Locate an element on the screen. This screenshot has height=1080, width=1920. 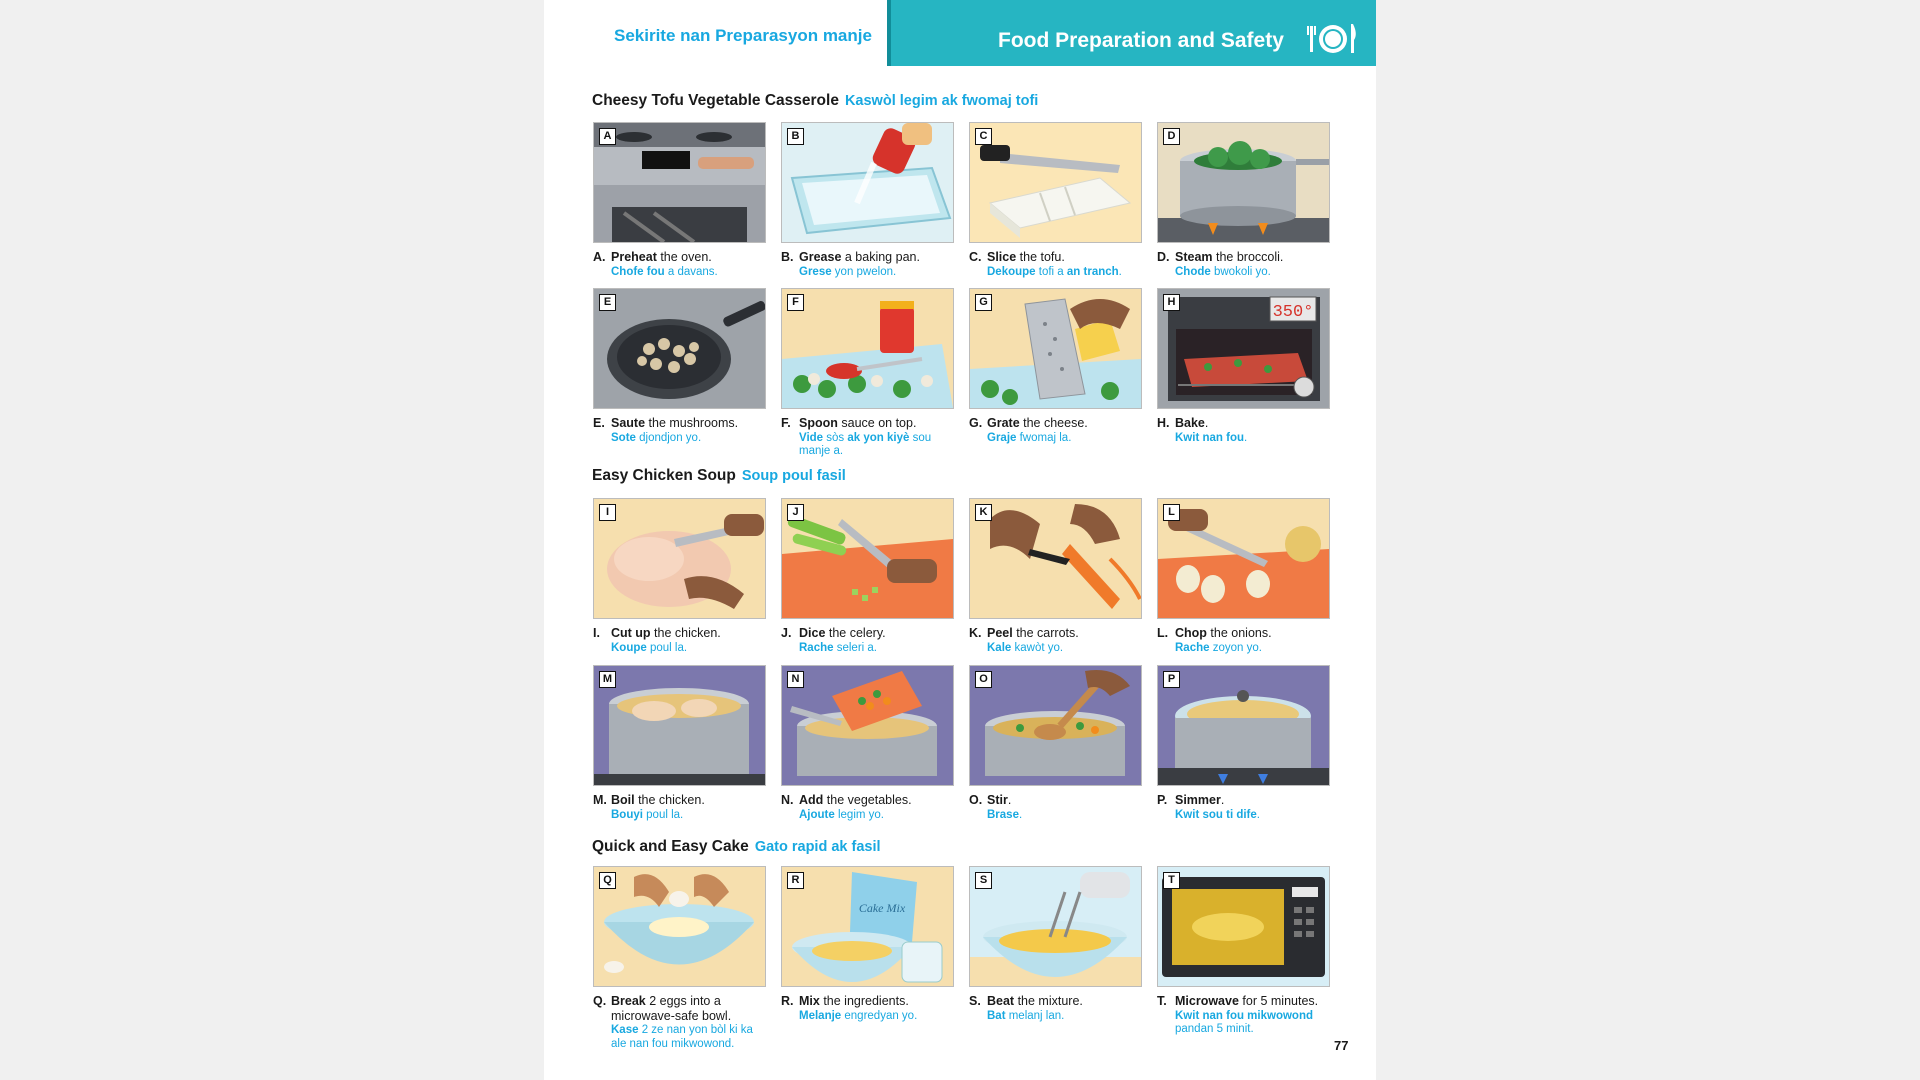
step-rest: the oven. is located at coordinates (684, 257).